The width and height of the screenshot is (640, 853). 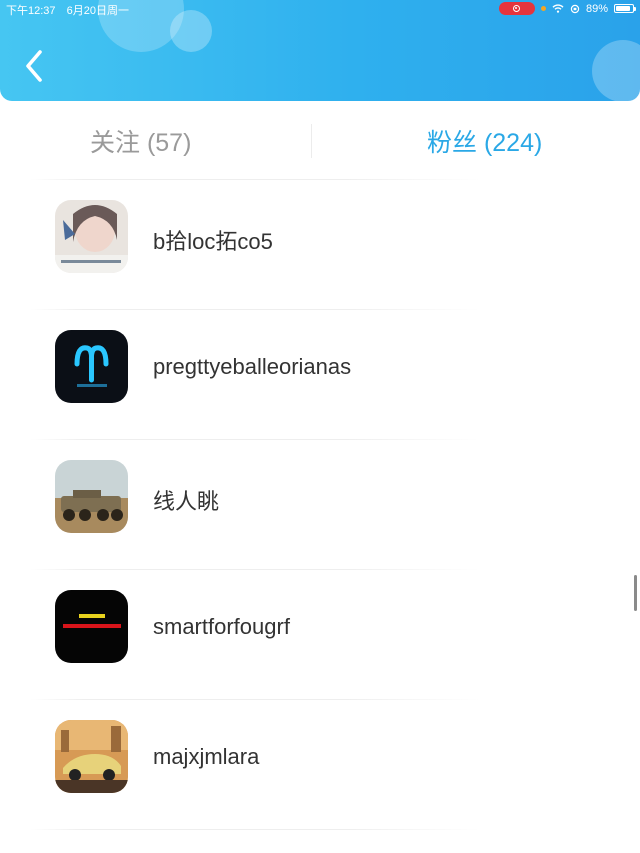 What do you see at coordinates (213, 241) in the screenshot?
I see `fan-name: b拾loc拓co5` at bounding box center [213, 241].